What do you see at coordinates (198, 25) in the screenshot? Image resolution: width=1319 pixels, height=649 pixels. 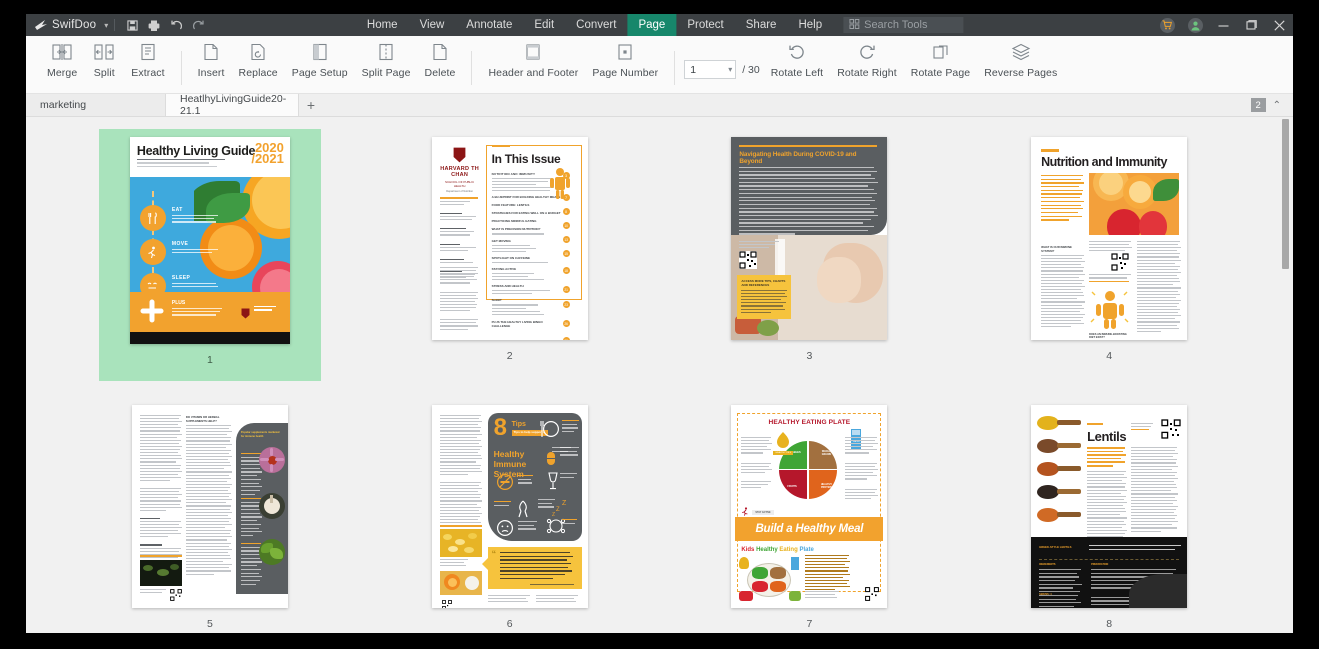 I see `redo-icon` at bounding box center [198, 25].